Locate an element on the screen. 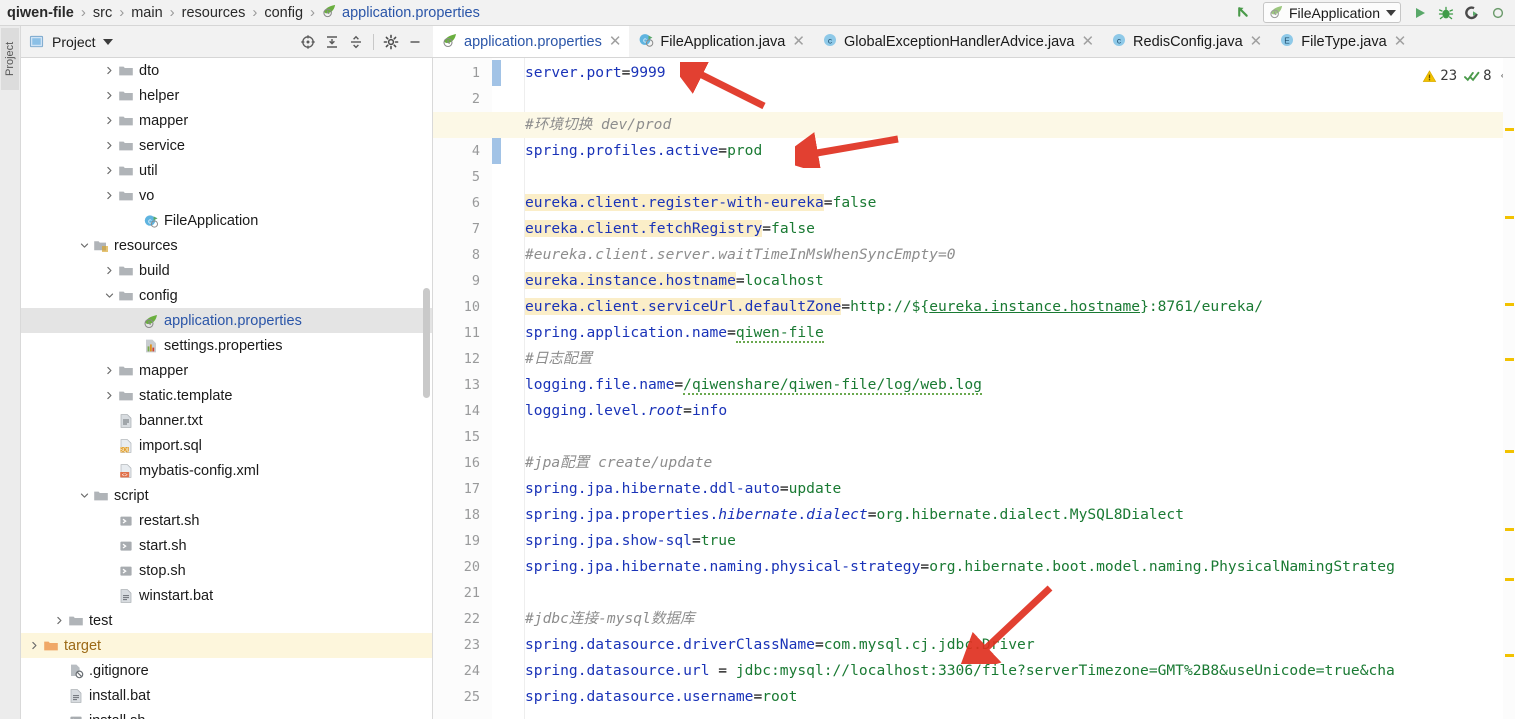  code-line: logging.level.root=info is located at coordinates (626, 411).